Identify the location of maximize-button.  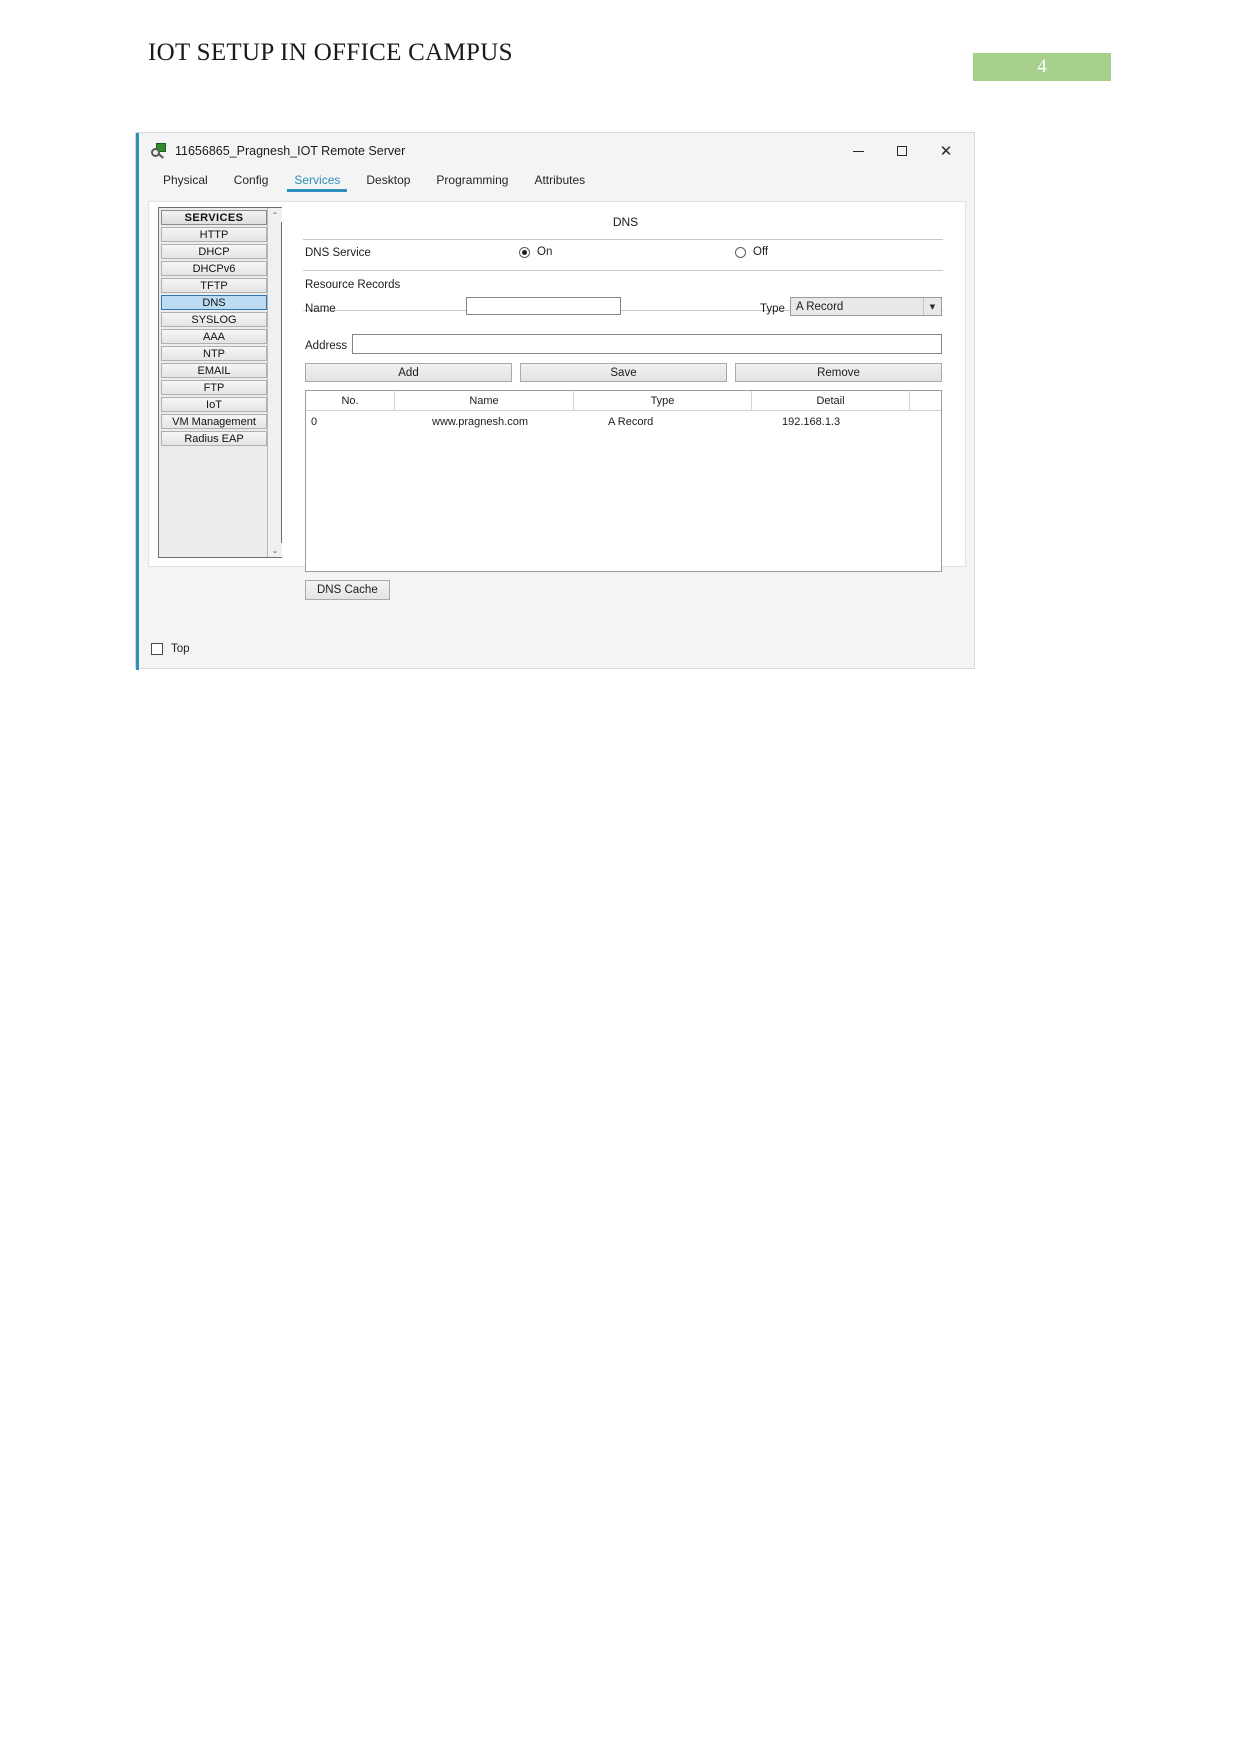
(902, 151).